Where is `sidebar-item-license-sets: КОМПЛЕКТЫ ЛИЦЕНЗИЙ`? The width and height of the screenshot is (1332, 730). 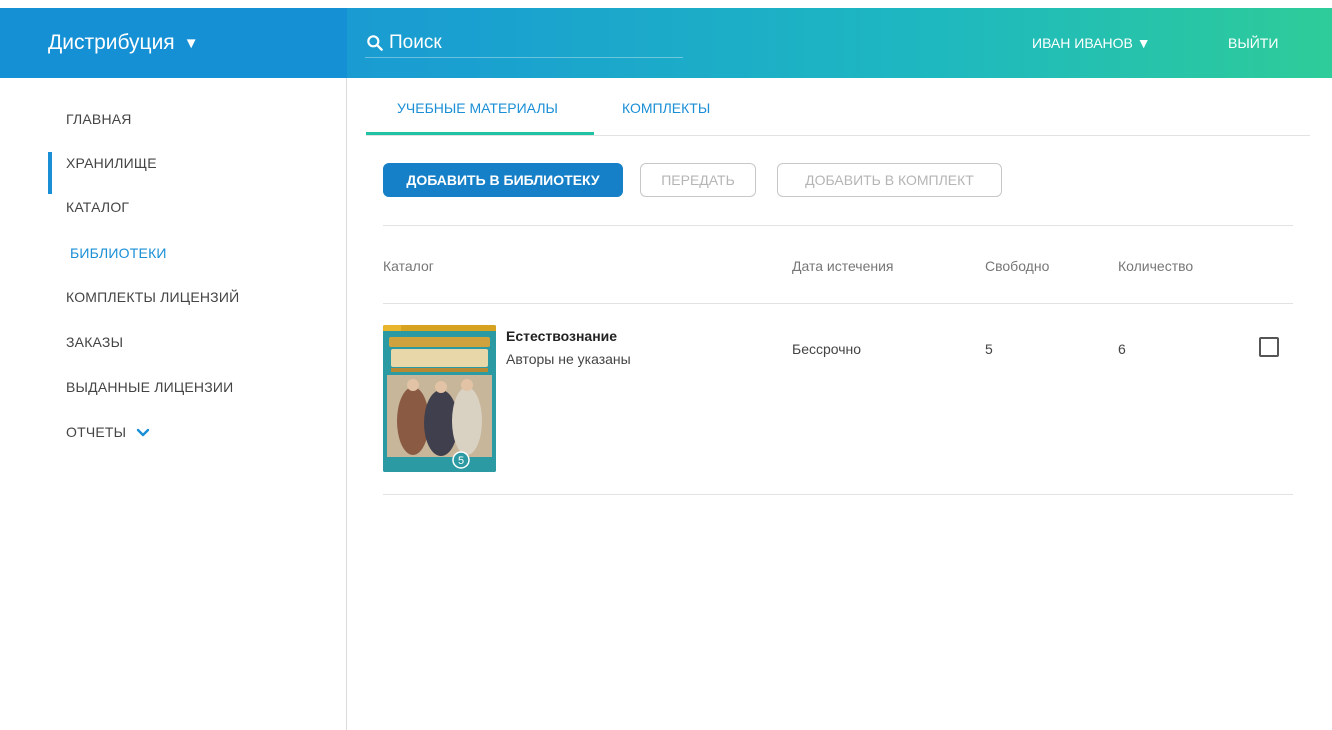 sidebar-item-license-sets: КОМПЛЕКТЫ ЛИЦЕНЗИЙ is located at coordinates (152, 297).